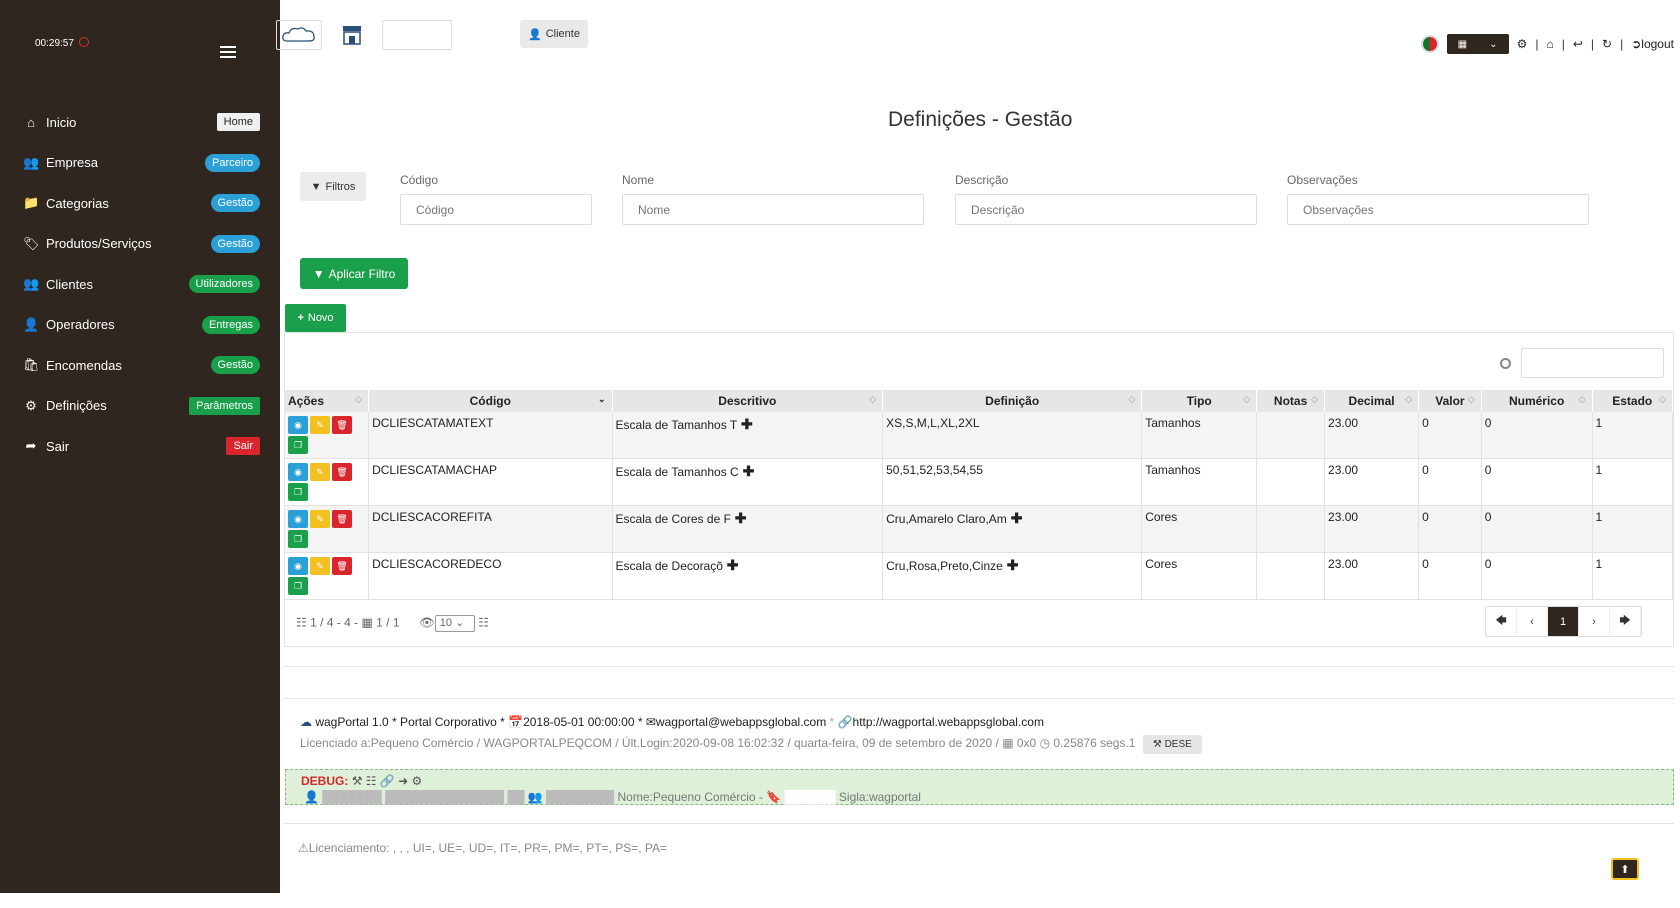 The width and height of the screenshot is (1680, 908). I want to click on current-page-button: 1, so click(1563, 621).